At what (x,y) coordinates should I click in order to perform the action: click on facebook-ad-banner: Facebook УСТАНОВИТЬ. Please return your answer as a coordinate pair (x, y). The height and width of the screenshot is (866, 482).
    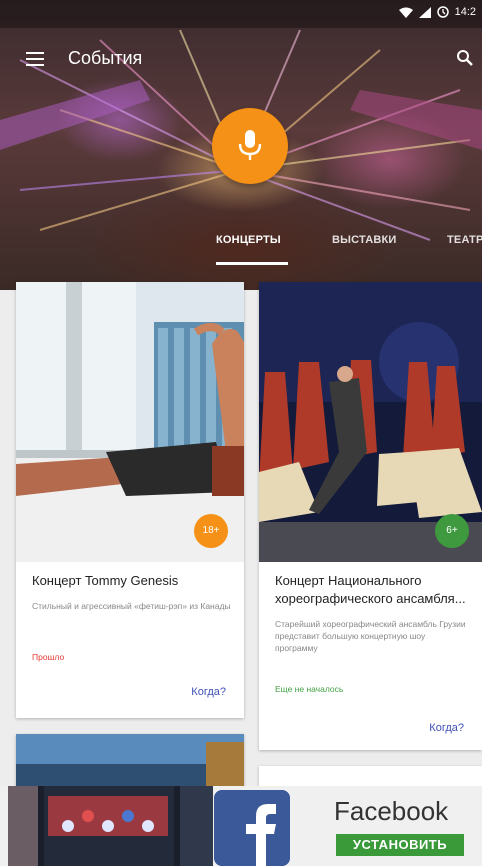
    Looking at the image, I should click on (241, 826).